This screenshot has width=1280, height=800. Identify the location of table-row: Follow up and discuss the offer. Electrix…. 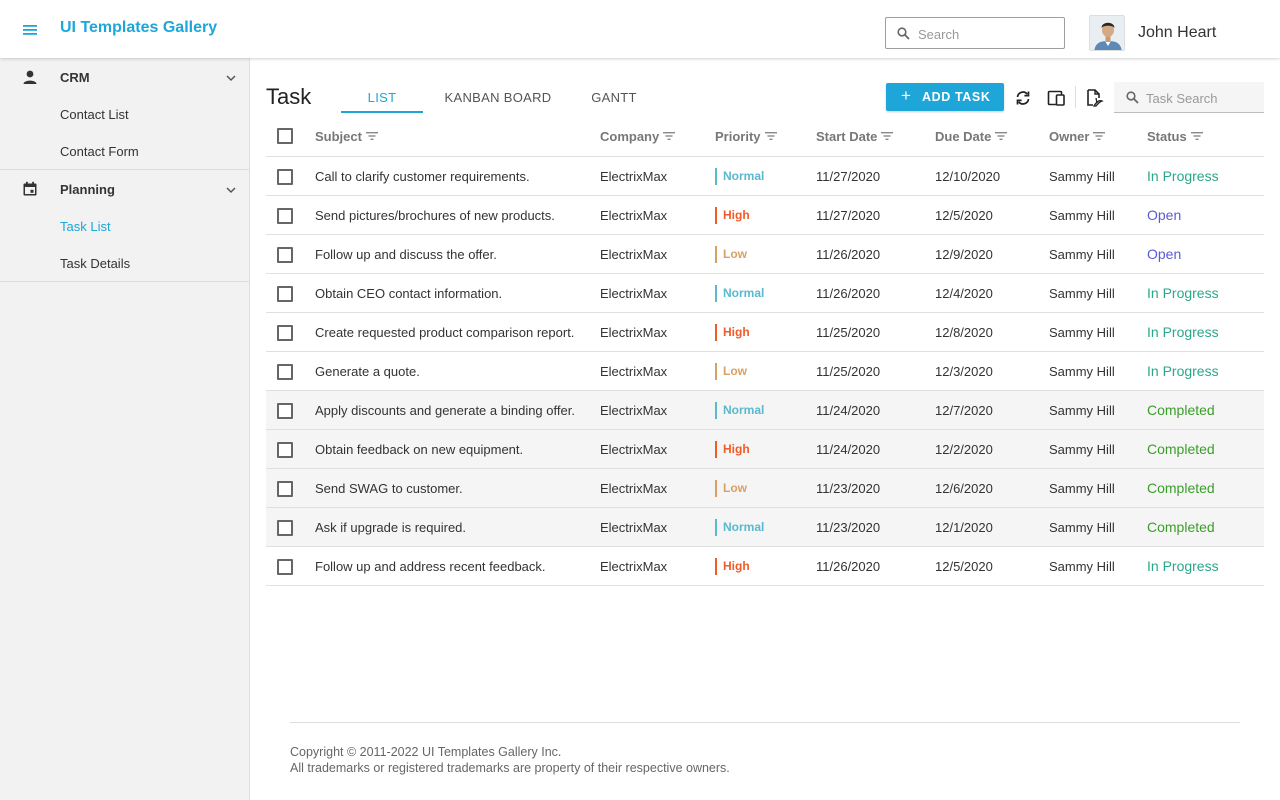
(765, 254).